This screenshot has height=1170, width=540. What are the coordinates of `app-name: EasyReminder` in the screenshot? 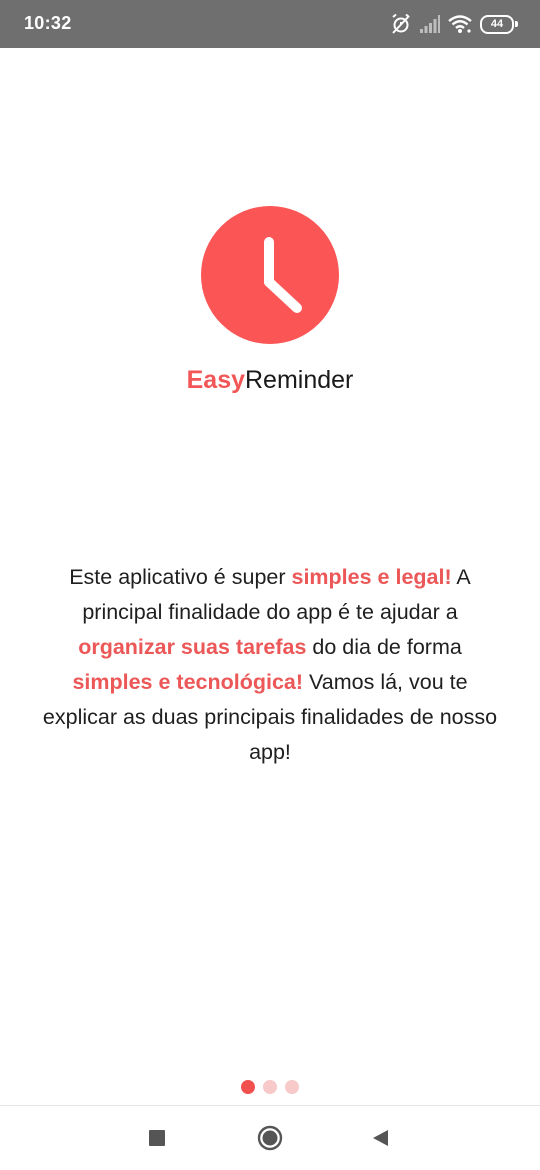 It's located at (270, 380).